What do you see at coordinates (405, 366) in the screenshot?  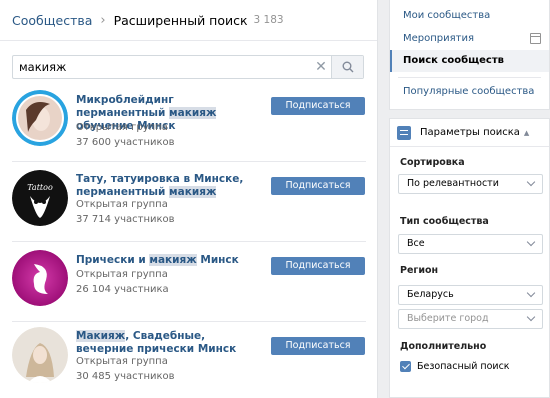 I see `safe-search-checkbox` at bounding box center [405, 366].